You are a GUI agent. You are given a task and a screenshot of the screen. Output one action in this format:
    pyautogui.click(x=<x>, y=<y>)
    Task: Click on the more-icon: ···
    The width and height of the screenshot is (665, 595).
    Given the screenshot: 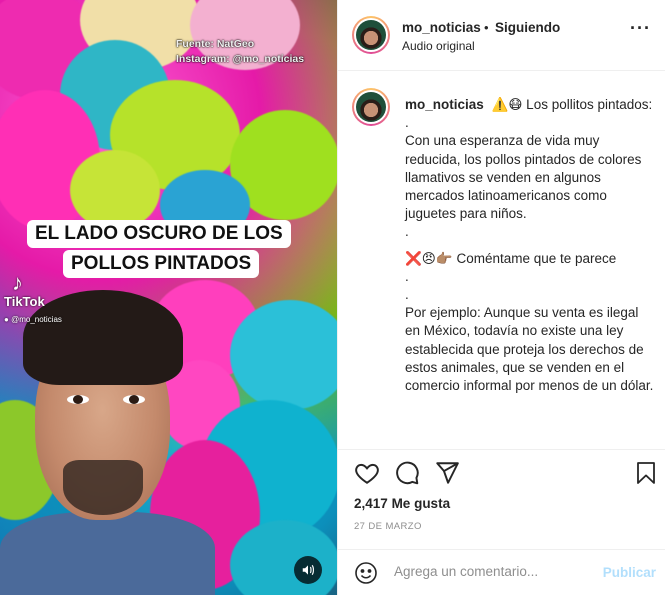 What is the action you would take?
    pyautogui.click(x=640, y=28)
    